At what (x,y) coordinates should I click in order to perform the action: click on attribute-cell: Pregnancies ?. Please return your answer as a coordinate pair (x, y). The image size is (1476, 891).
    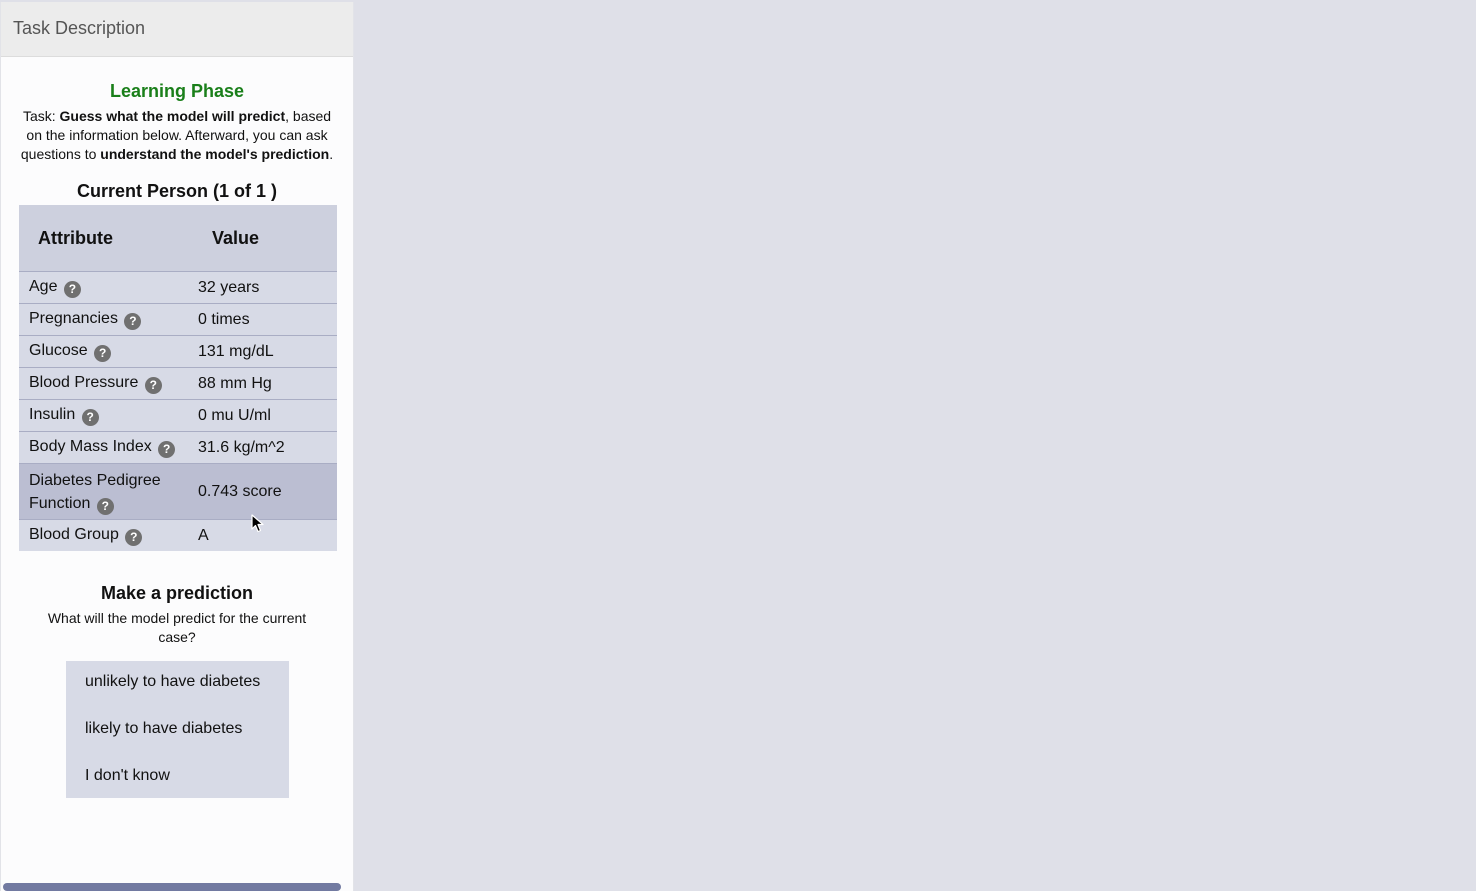
    Looking at the image, I should click on (103, 319).